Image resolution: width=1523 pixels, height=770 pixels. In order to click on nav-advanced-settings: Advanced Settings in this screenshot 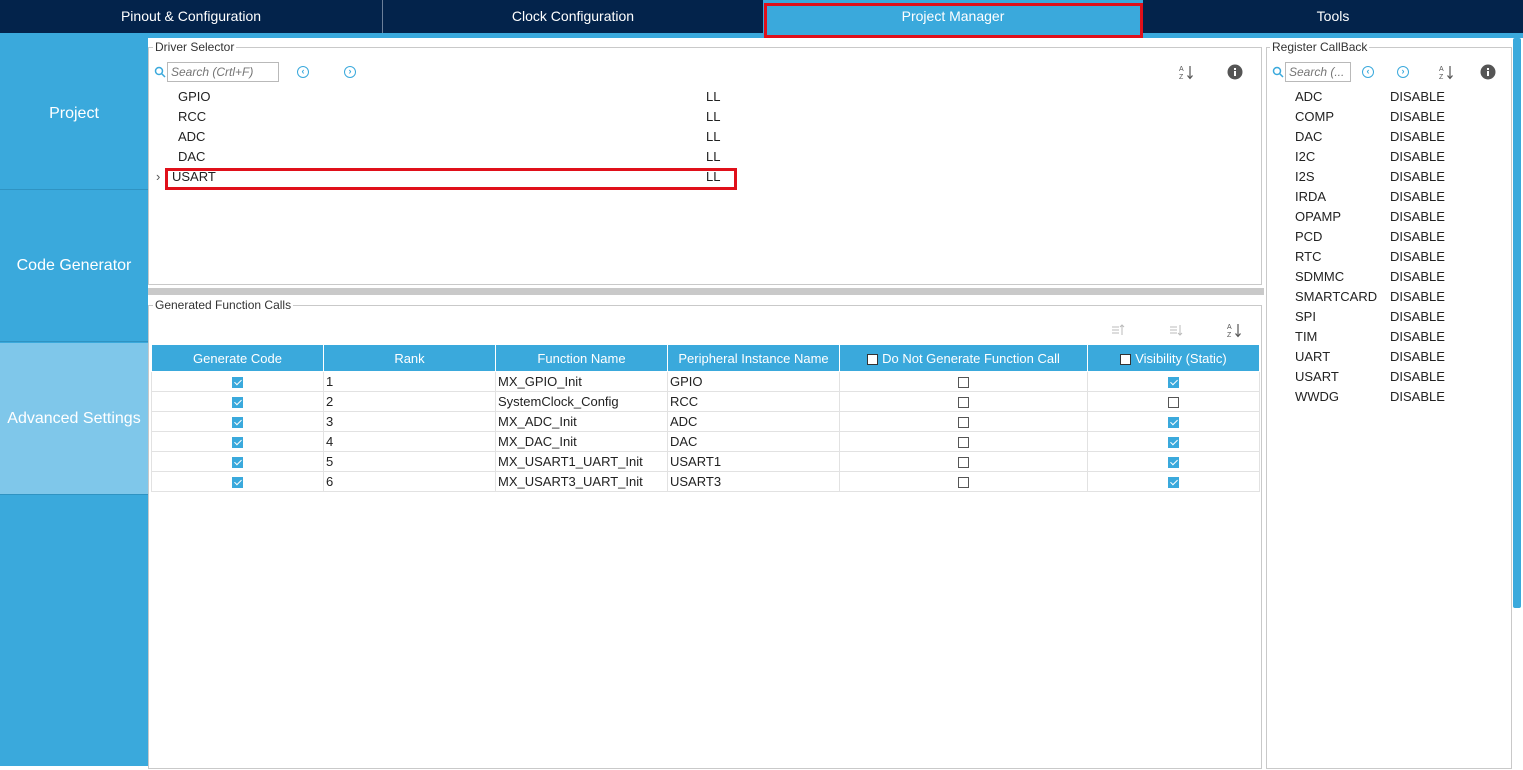, I will do `click(74, 419)`.